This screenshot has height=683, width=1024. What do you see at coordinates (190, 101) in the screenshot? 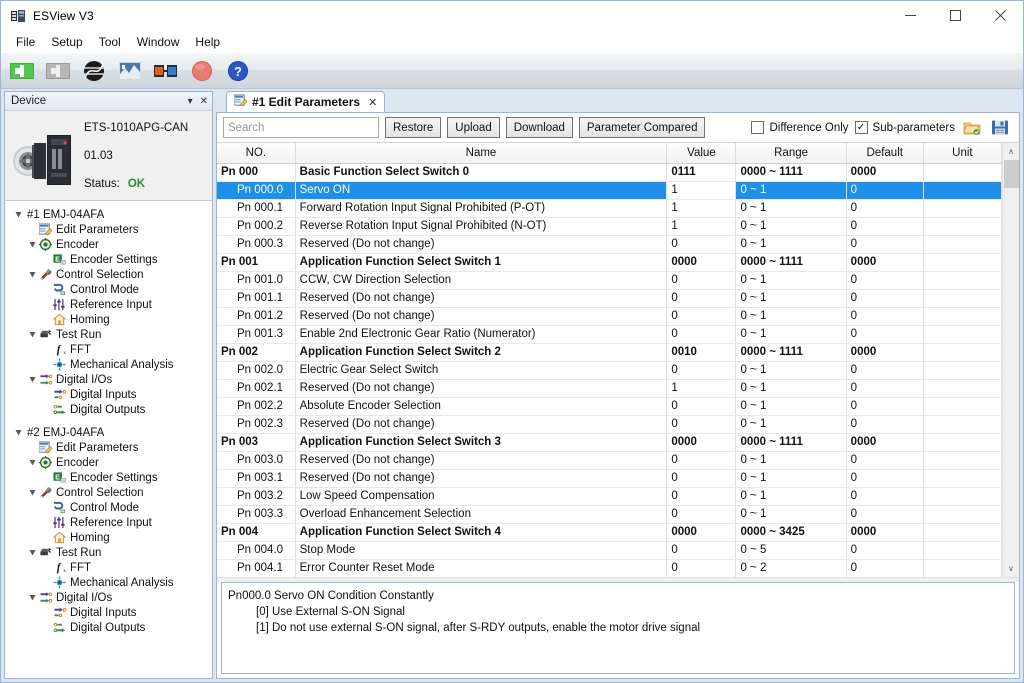
I see `chevron-down-icon: ▾` at bounding box center [190, 101].